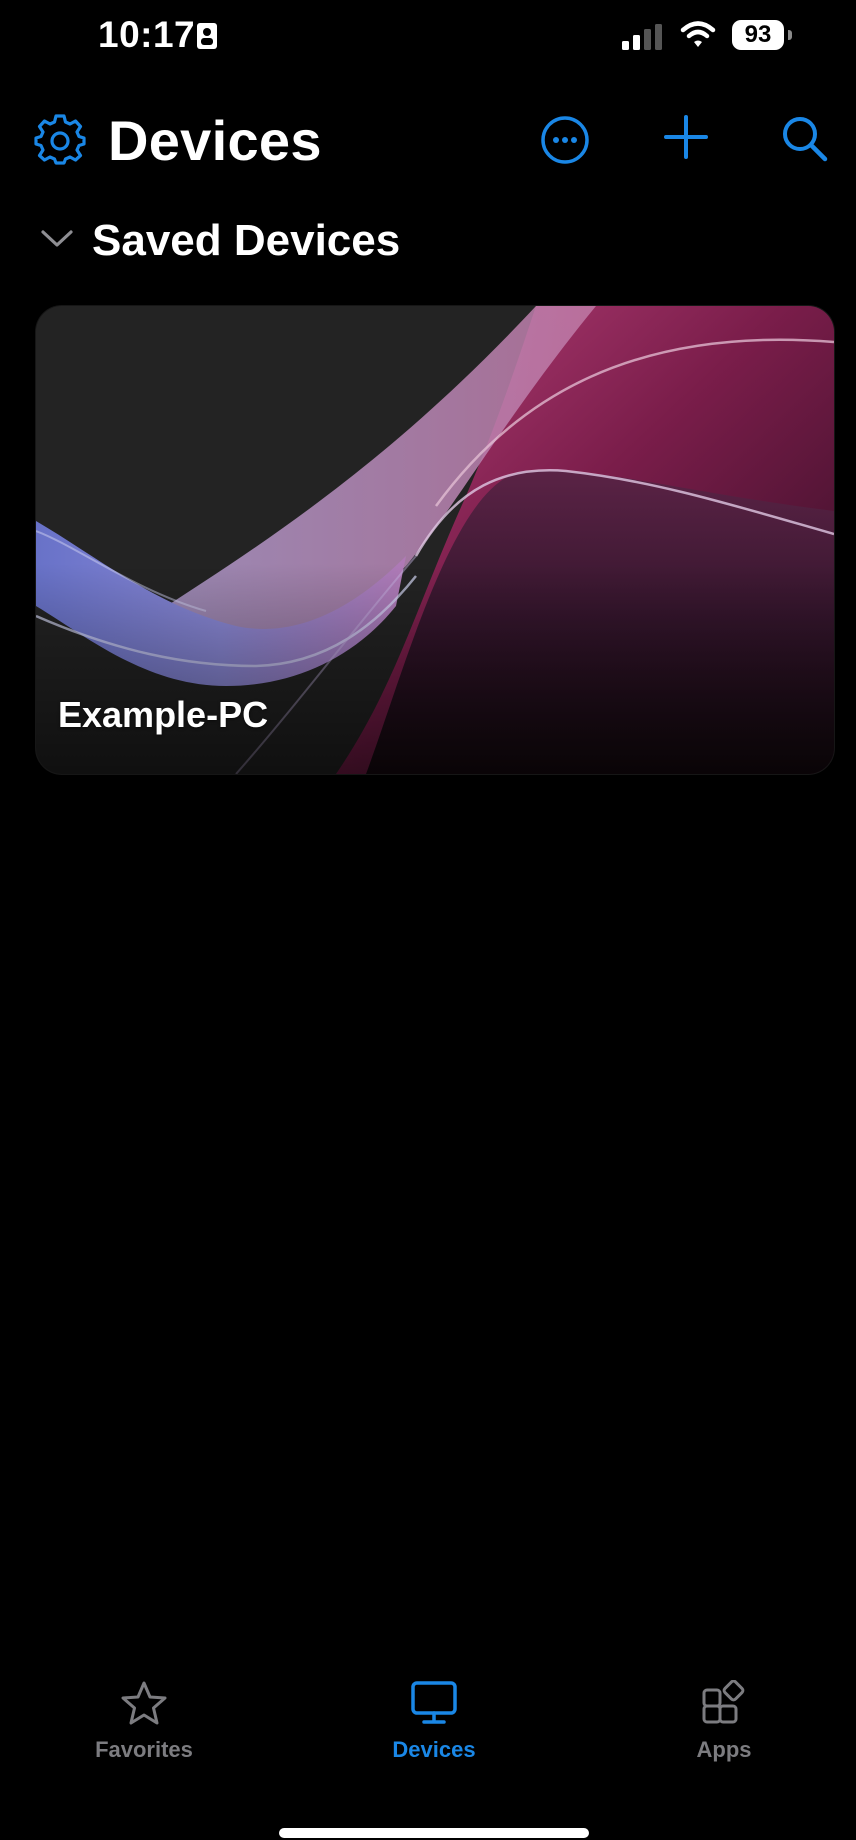  I want to click on contact-card-icon, so click(207, 38).